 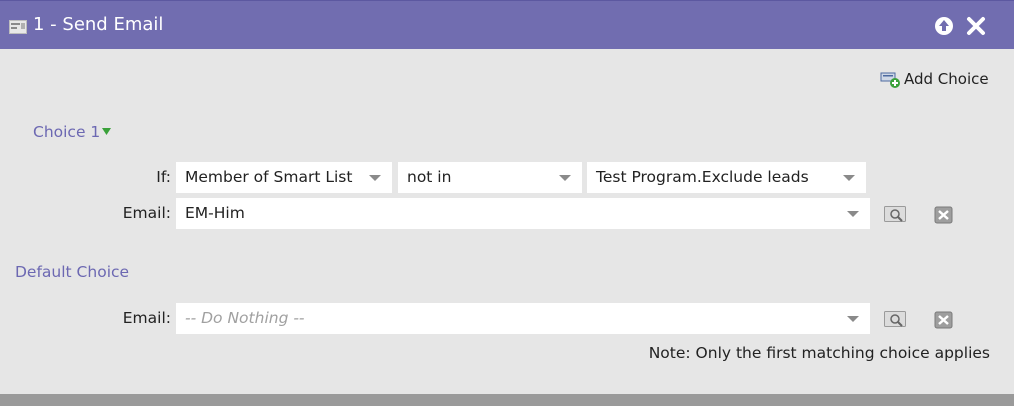 I want to click on add-choice-label: Add Choice, so click(x=946, y=79).